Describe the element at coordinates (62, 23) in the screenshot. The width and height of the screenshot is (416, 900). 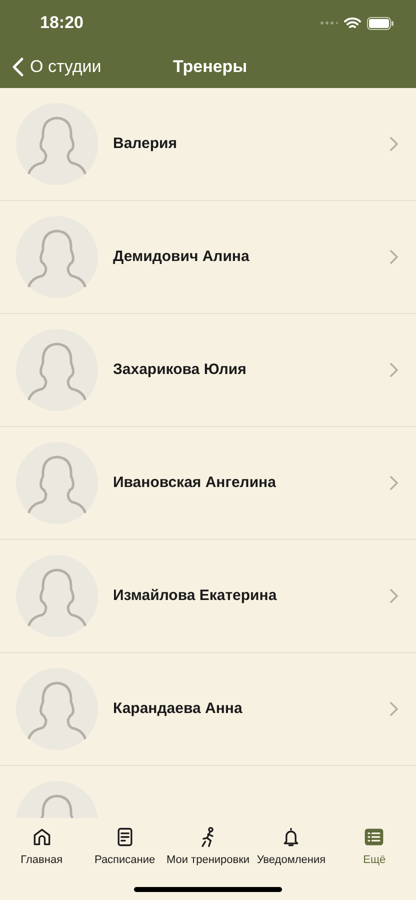
I see `status-time: 18:20` at that location.